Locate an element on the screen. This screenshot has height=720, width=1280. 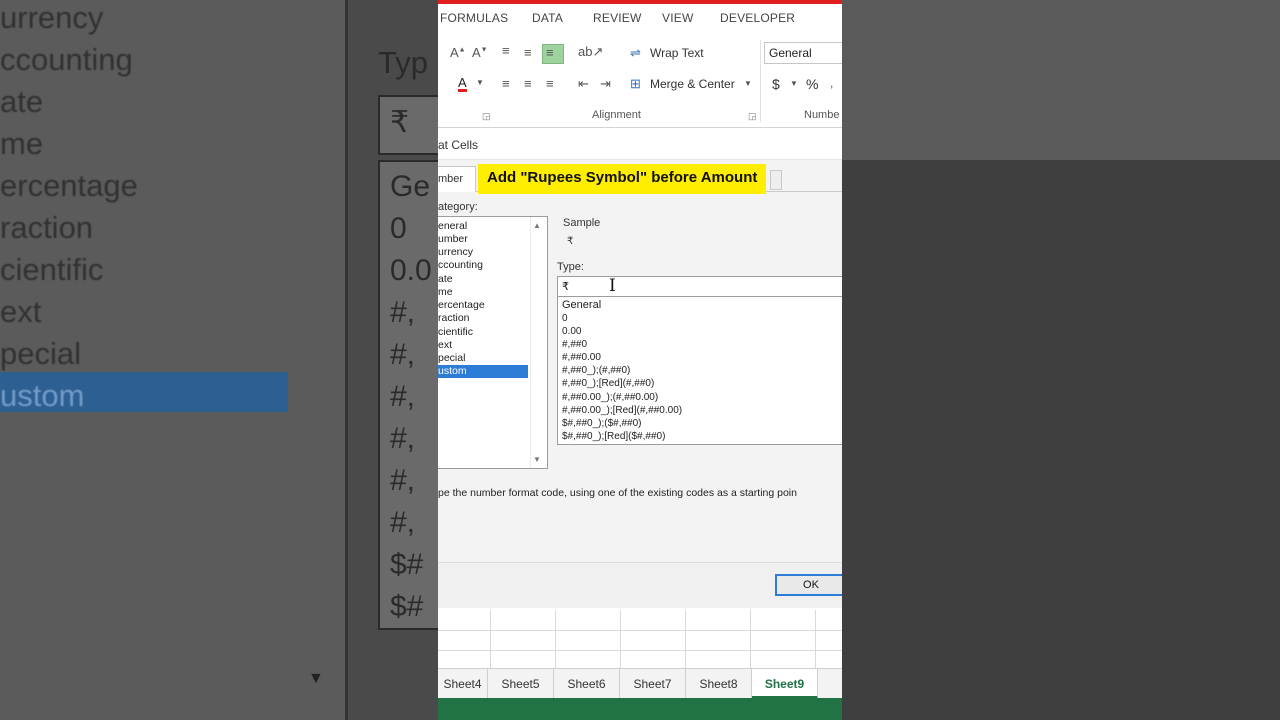
background-category: cientific is located at coordinates (52, 269).